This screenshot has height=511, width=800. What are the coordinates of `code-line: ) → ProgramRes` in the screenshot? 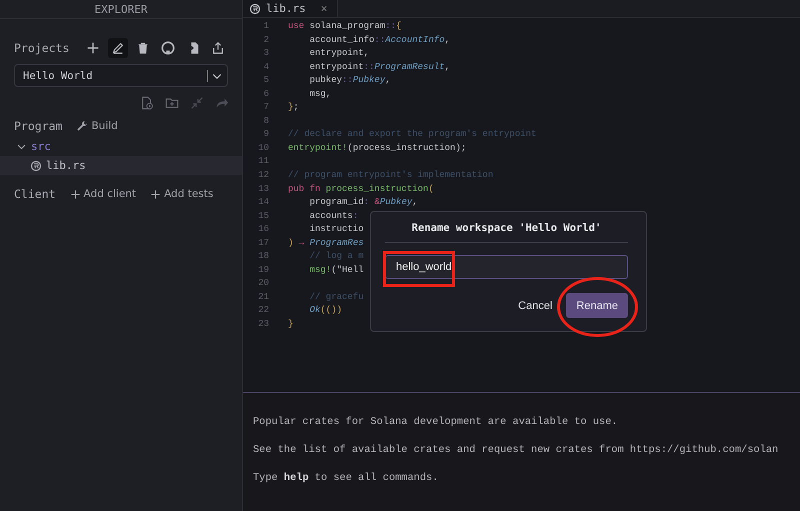 It's located at (326, 244).